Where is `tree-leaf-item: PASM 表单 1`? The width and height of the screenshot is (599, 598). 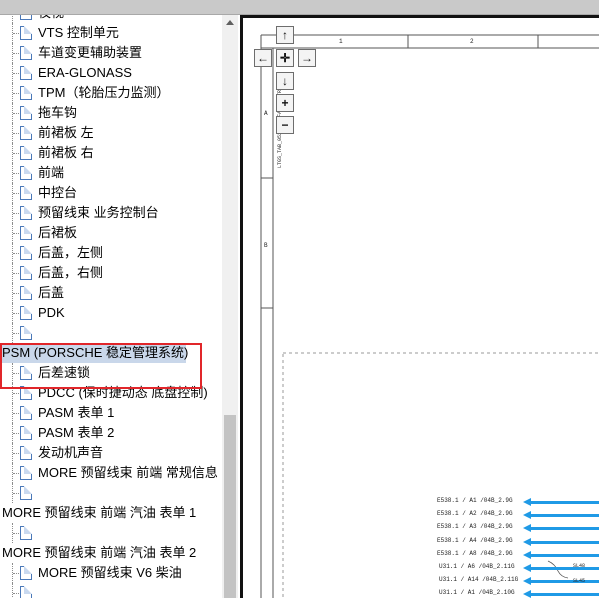 tree-leaf-item: PASM 表单 1 is located at coordinates (111, 413).